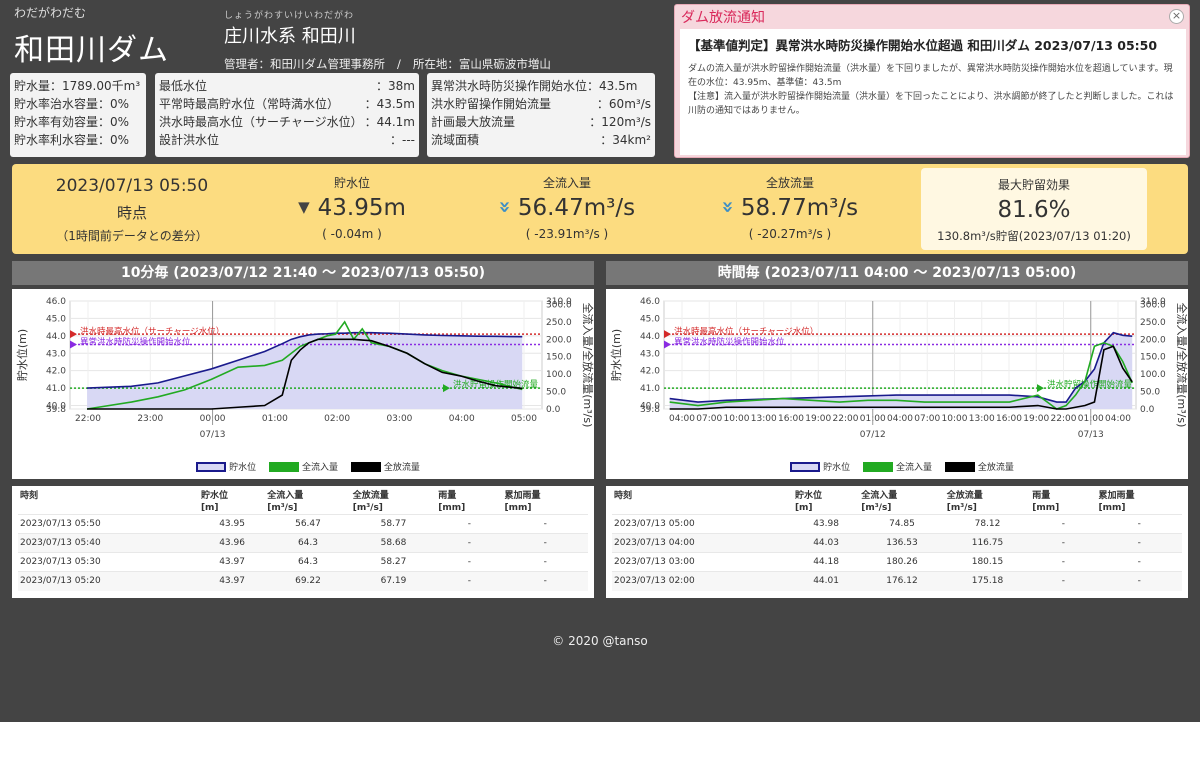  Describe the element at coordinates (964, 502) in the screenshot. I see `column-header: 全放流量 [m³/s]` at that location.